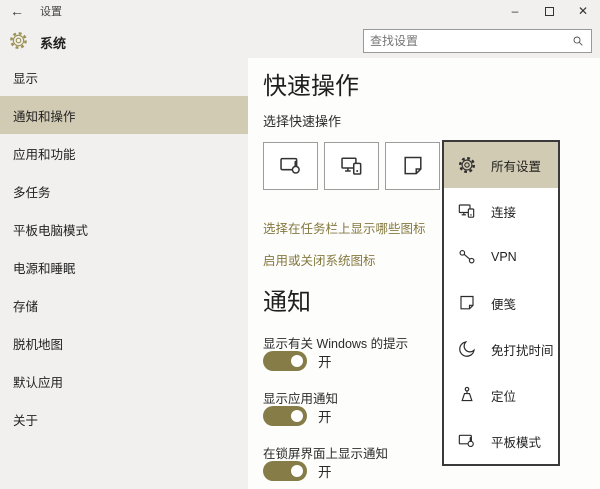 The width and height of the screenshot is (600, 489). I want to click on quick-action-connect-button, so click(351, 166).